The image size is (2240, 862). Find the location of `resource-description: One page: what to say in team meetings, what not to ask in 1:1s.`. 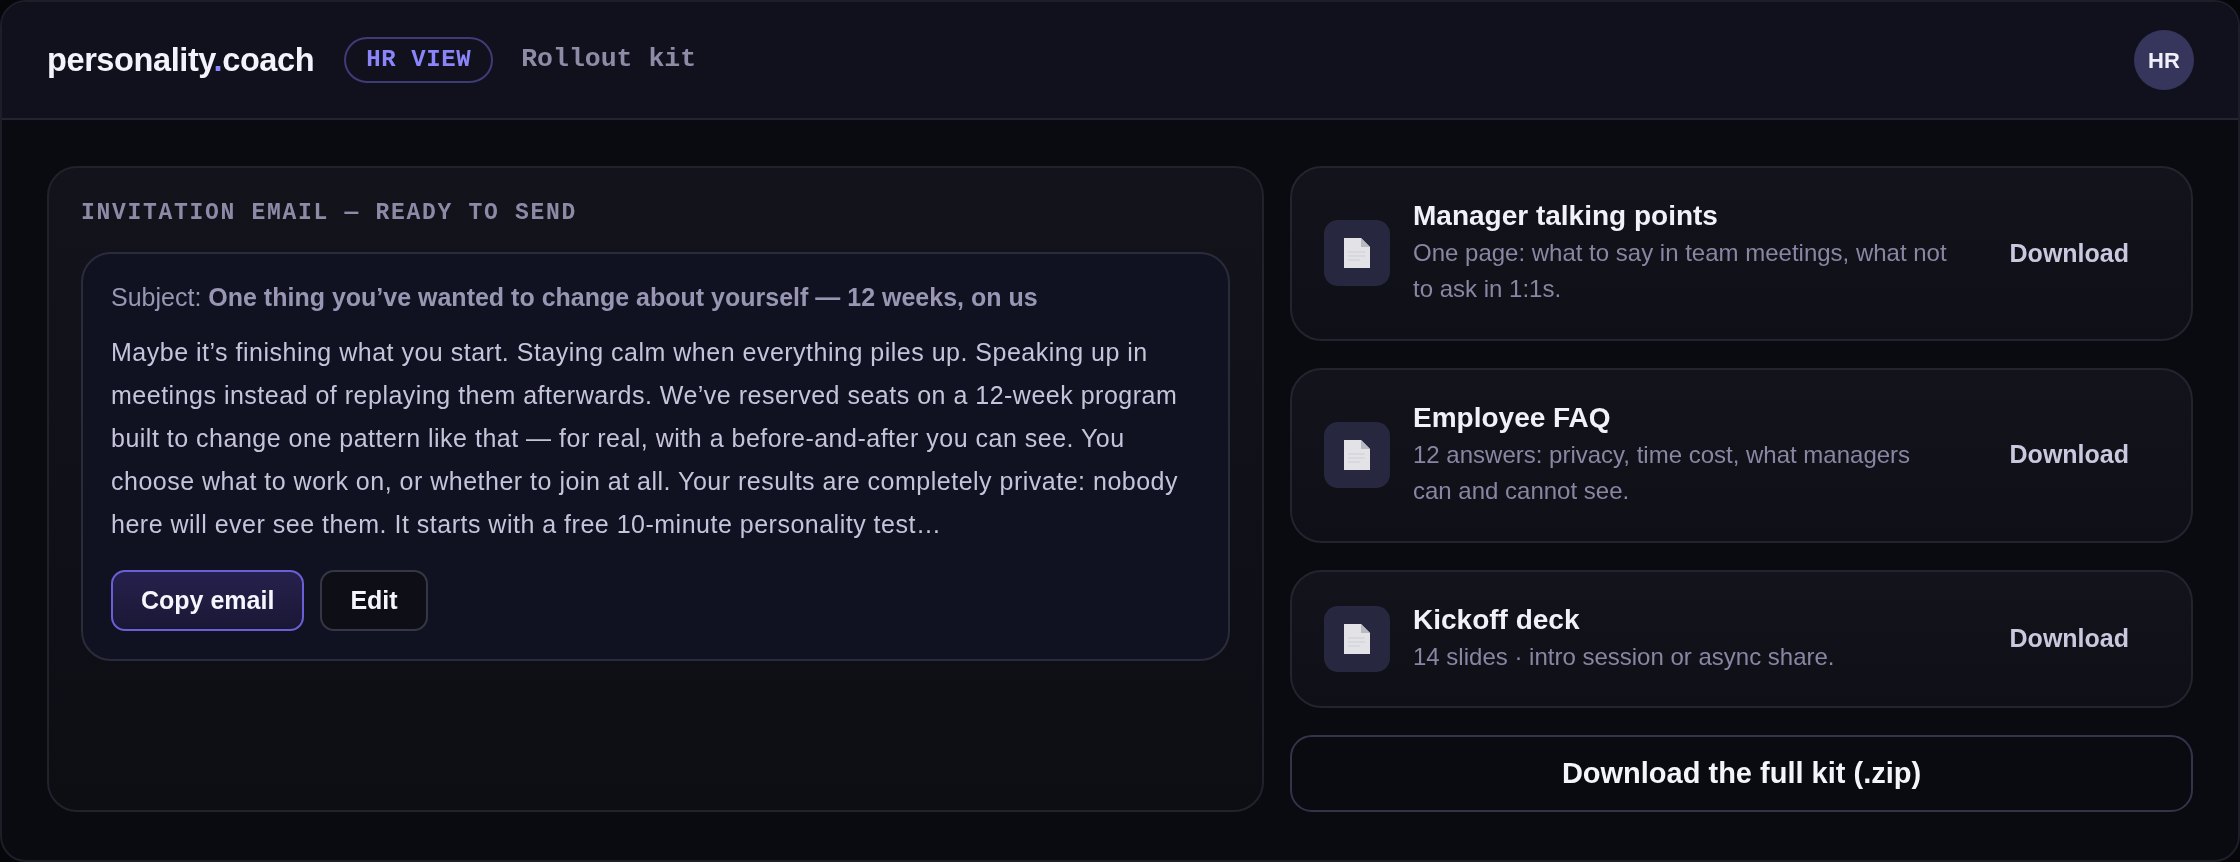

resource-description: One page: what to say in team meetings, what not to ask in 1:1s. is located at coordinates (1680, 271).